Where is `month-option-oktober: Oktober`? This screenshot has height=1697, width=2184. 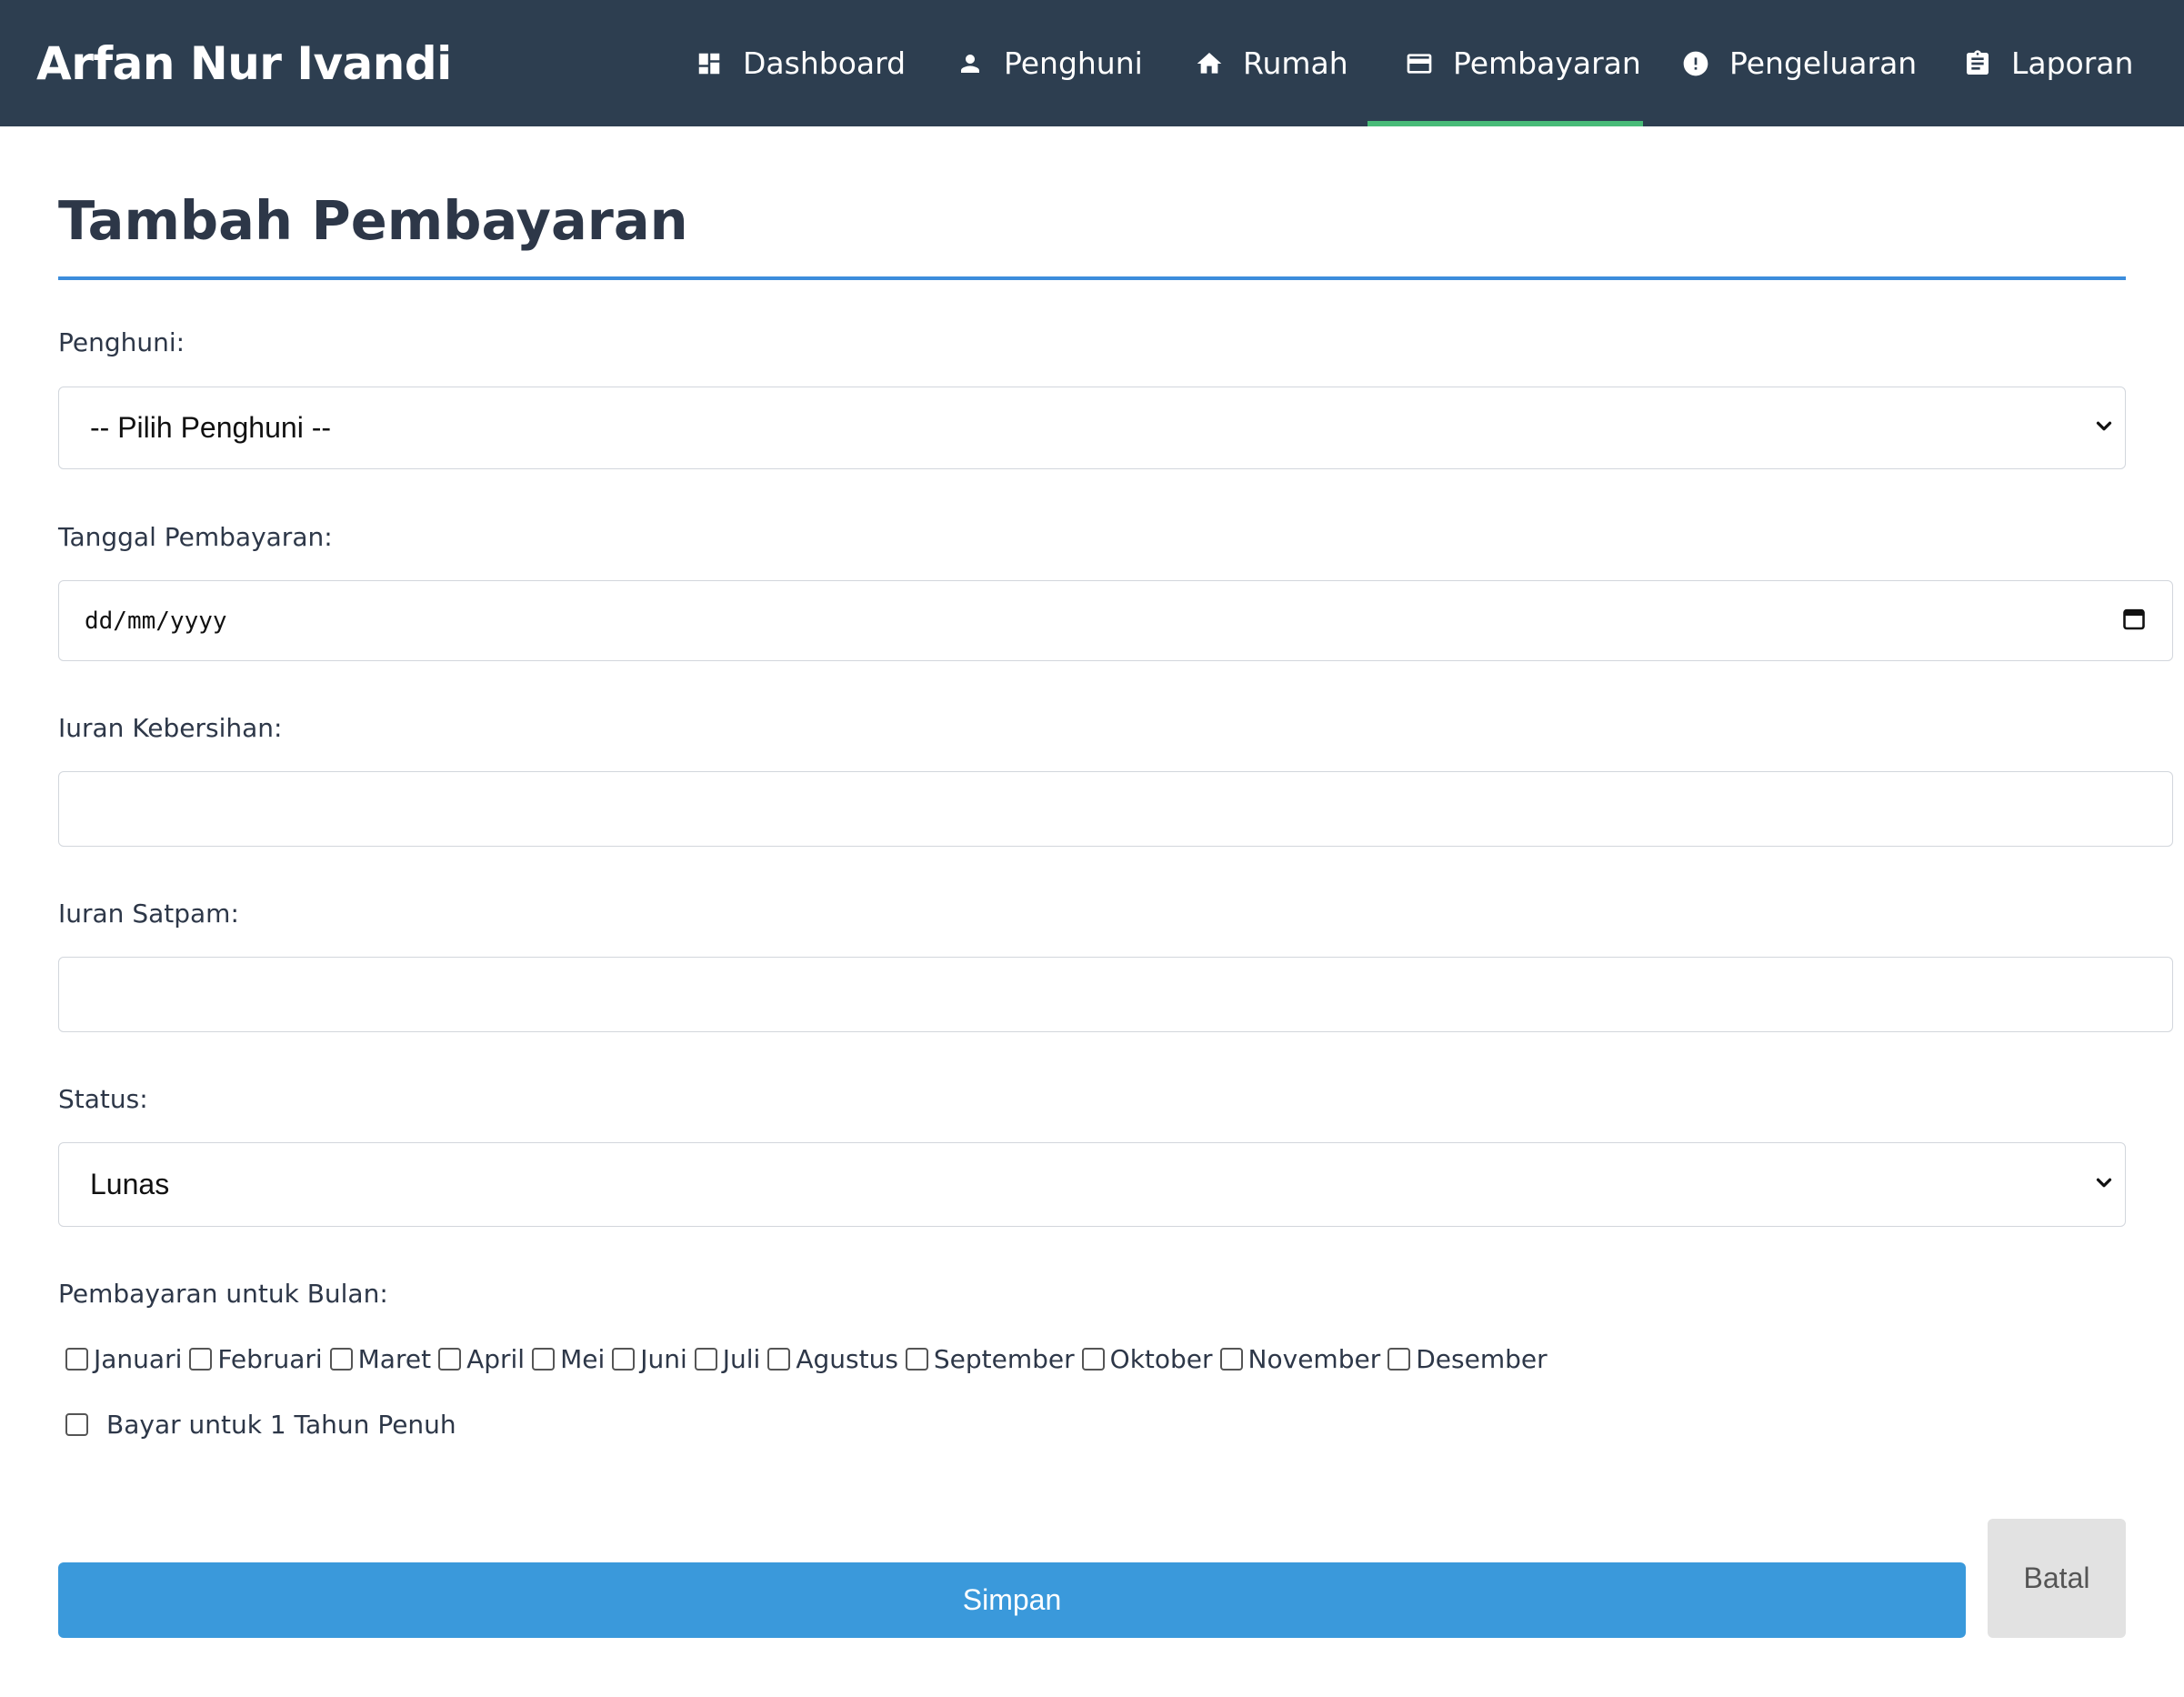 month-option-oktober: Oktober is located at coordinates (1147, 1359).